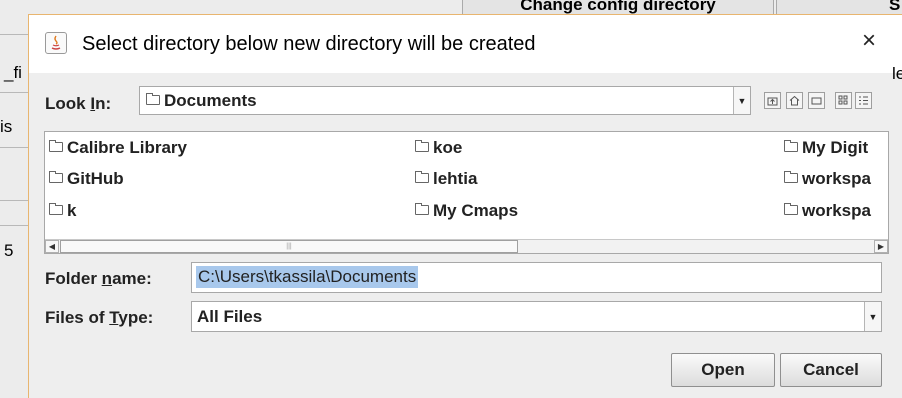 Image resolution: width=902 pixels, height=398 pixels. Describe the element at coordinates (230, 316) in the screenshot. I see `files-of-type-value: All Files` at that location.